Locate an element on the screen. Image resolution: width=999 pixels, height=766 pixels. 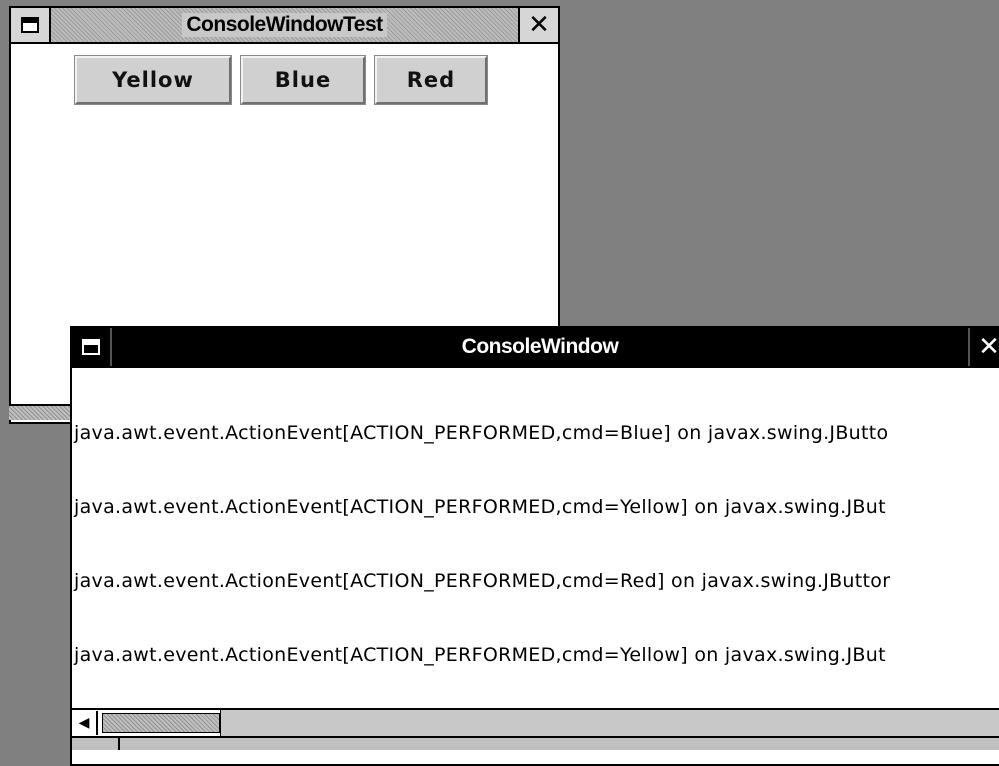
arrow-left-icon: ◀ is located at coordinates (84, 723).